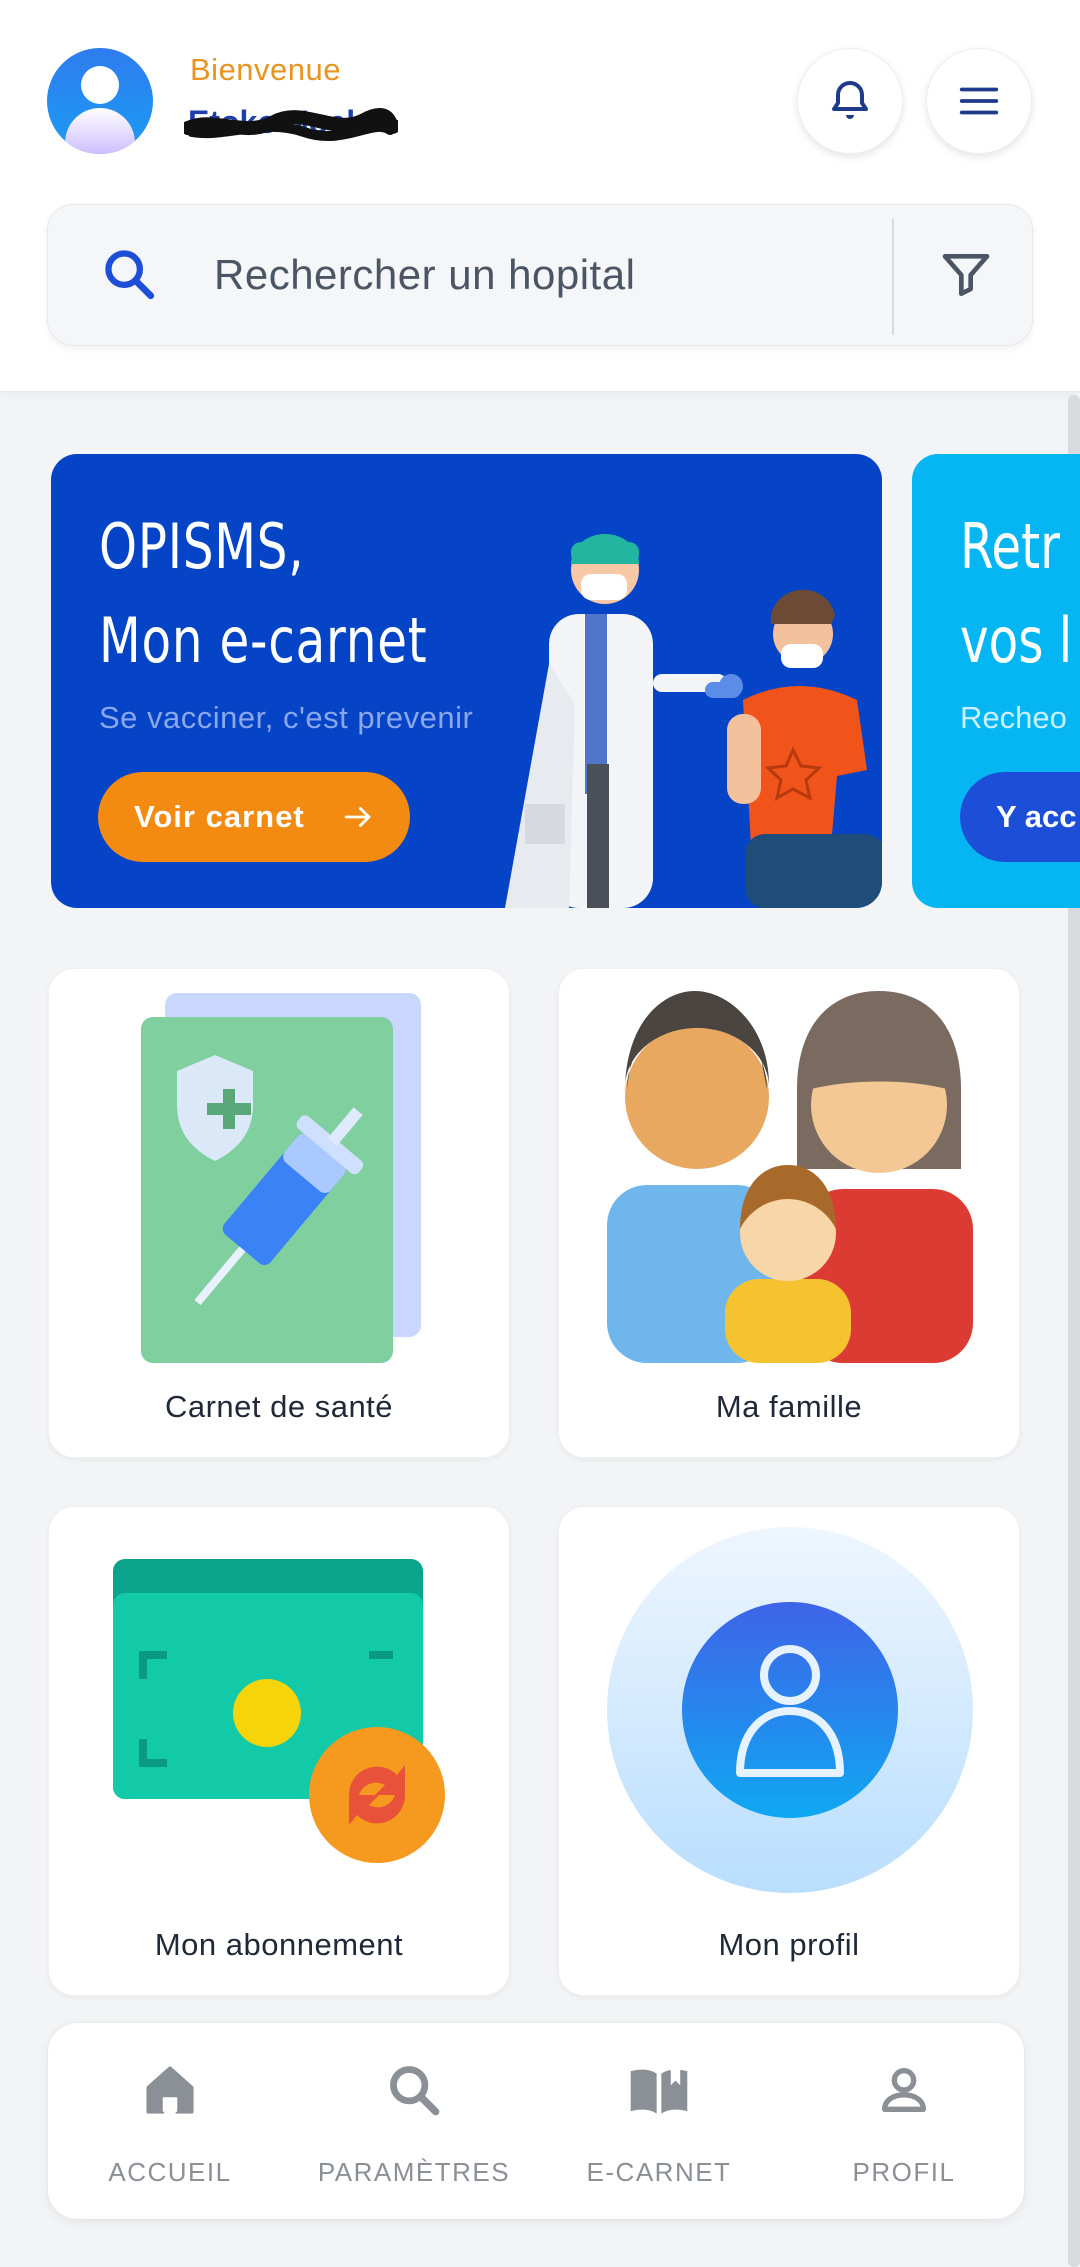  What do you see at coordinates (1016, 594) in the screenshot?
I see `banner2-title: Retr vos l` at bounding box center [1016, 594].